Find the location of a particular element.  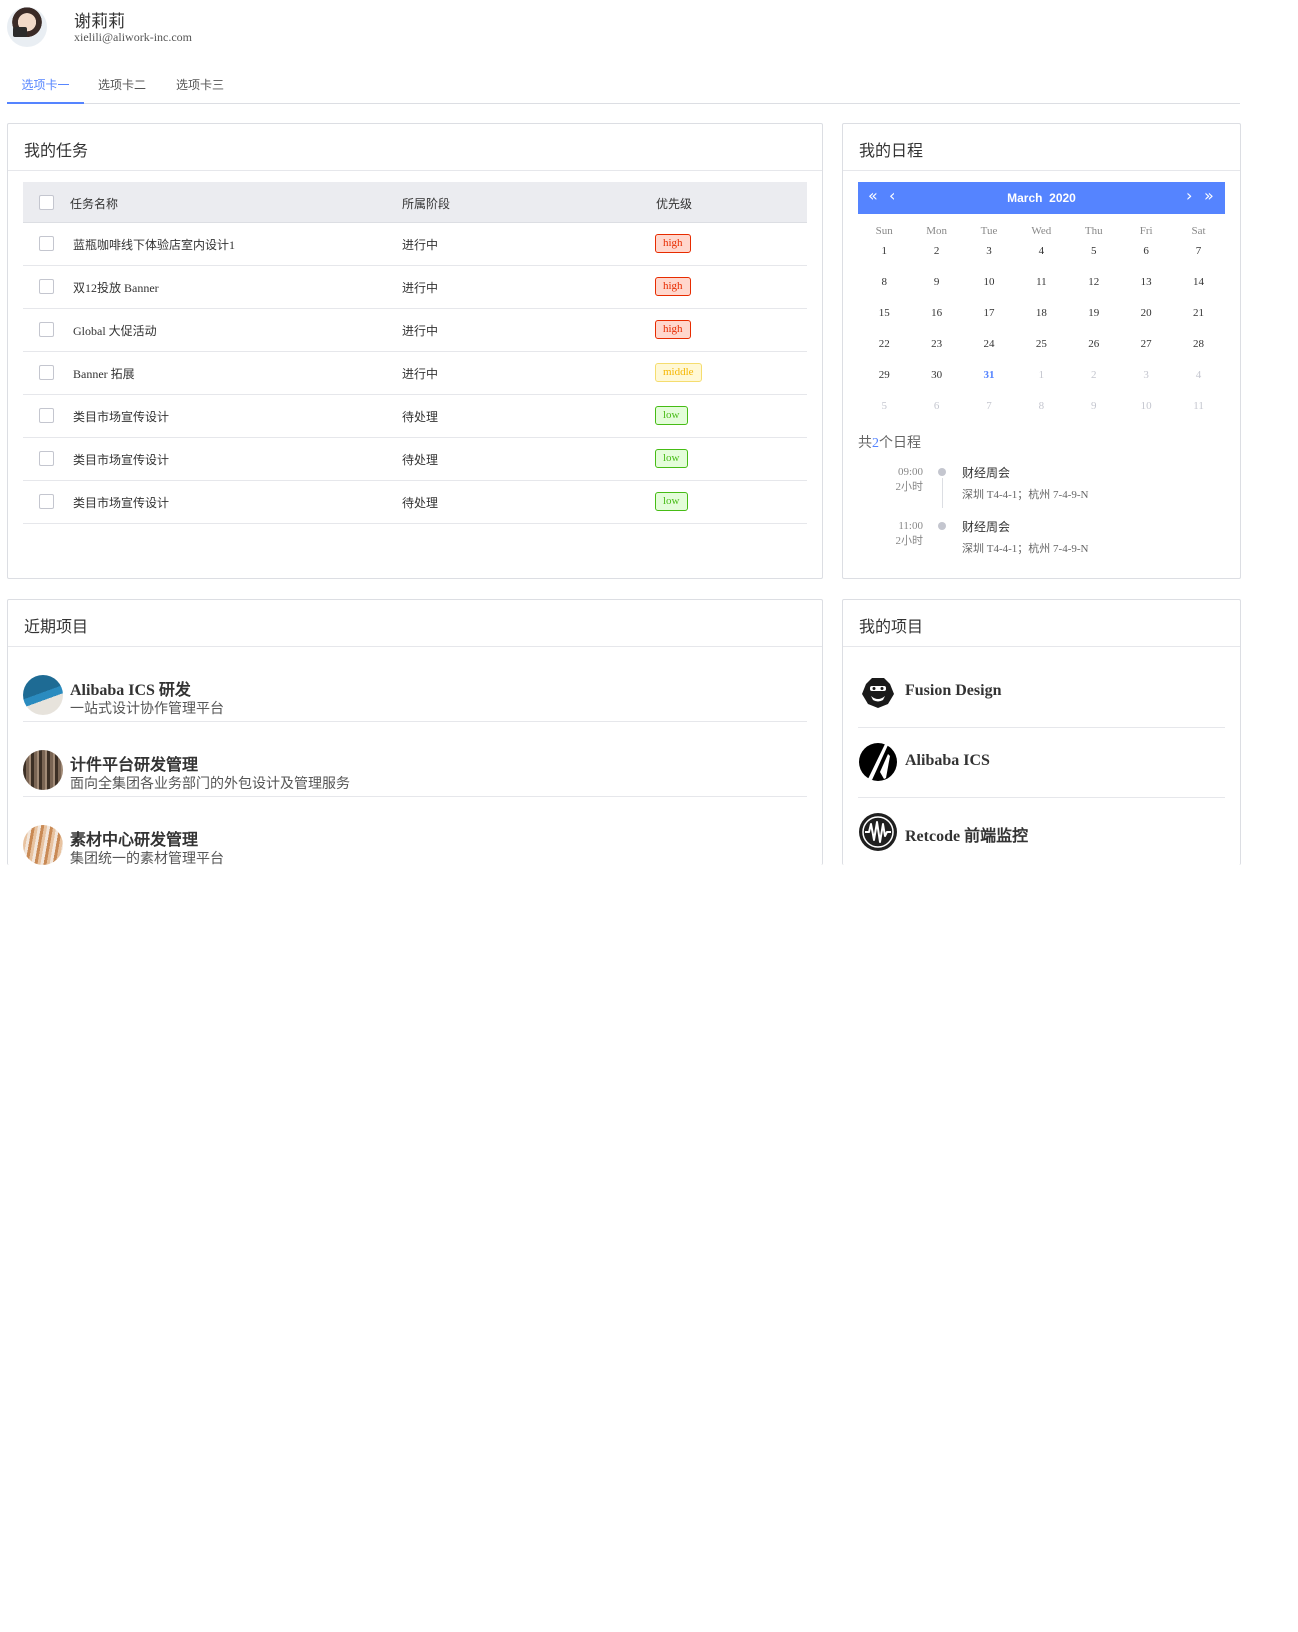

user-avatar is located at coordinates (27, 27).